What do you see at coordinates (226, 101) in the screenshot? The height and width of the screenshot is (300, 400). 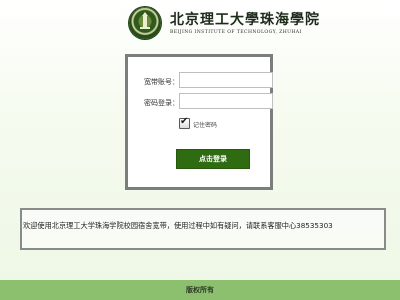 I see `password-input` at bounding box center [226, 101].